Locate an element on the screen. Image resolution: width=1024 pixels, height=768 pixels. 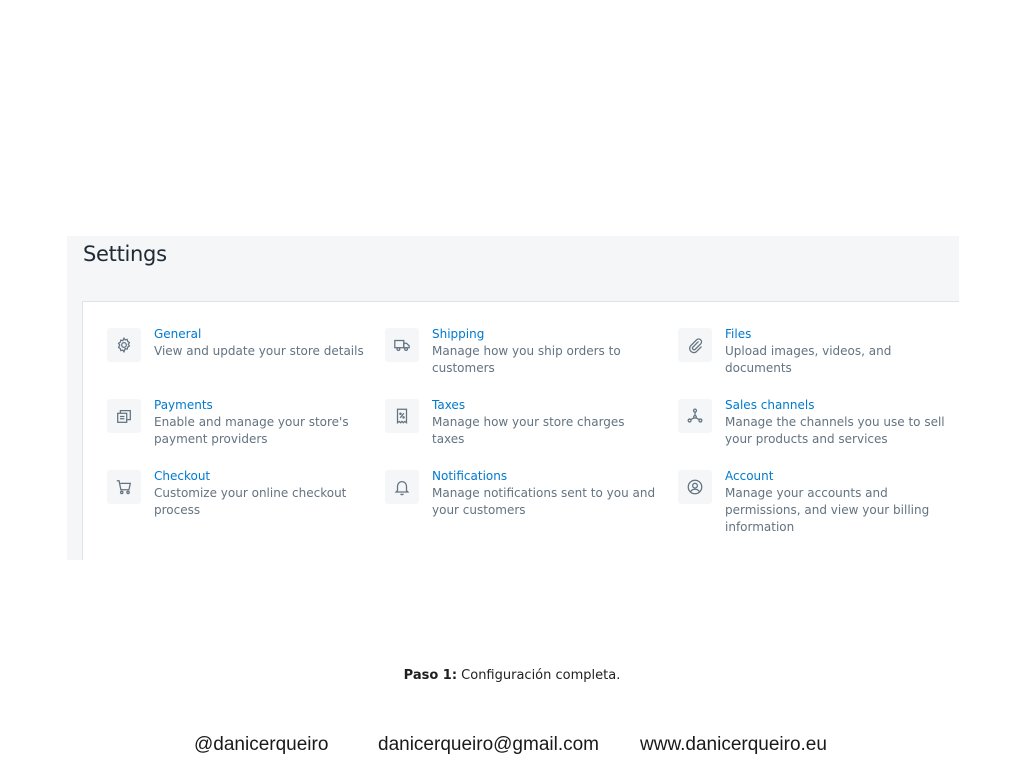
bell-icon is located at coordinates (402, 487).